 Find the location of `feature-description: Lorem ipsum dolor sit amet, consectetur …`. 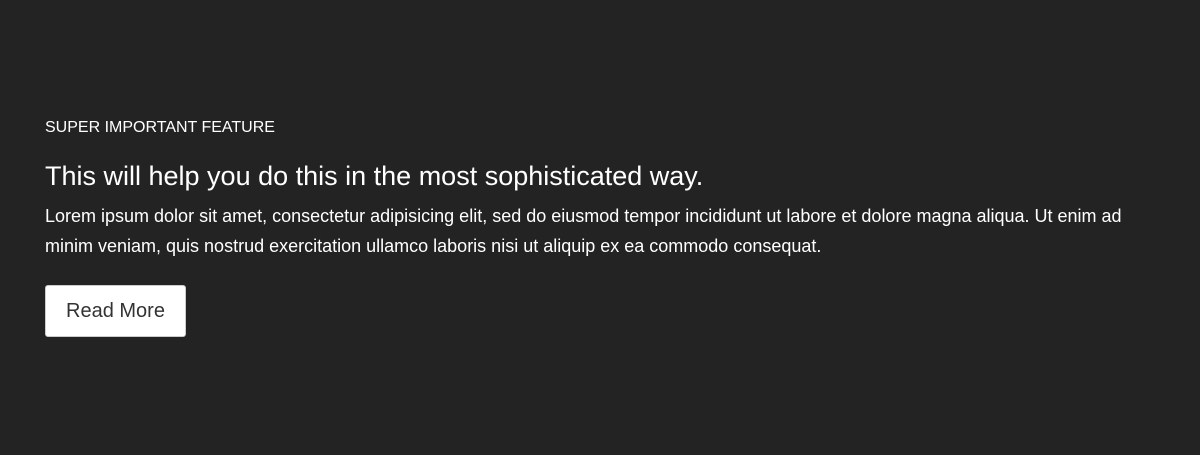

feature-description: Lorem ipsum dolor sit amet, consectetur … is located at coordinates (583, 231).